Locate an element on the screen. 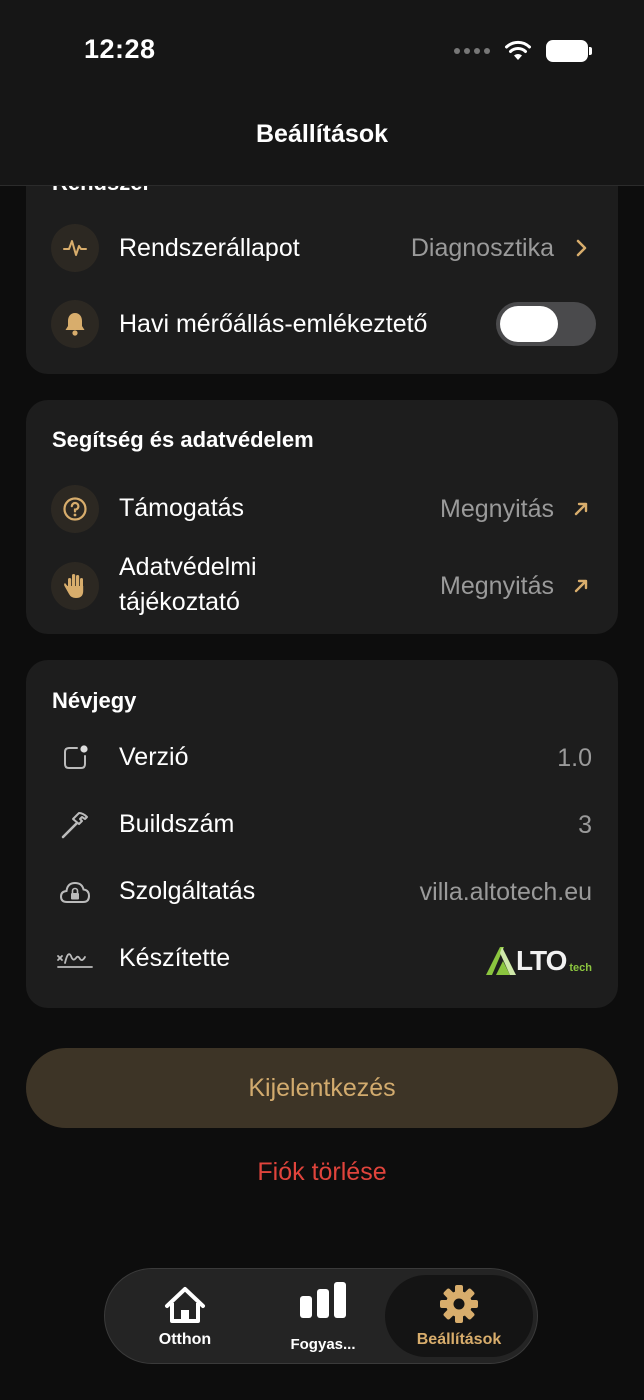 The height and width of the screenshot is (1400, 644). bell-icon is located at coordinates (75, 324).